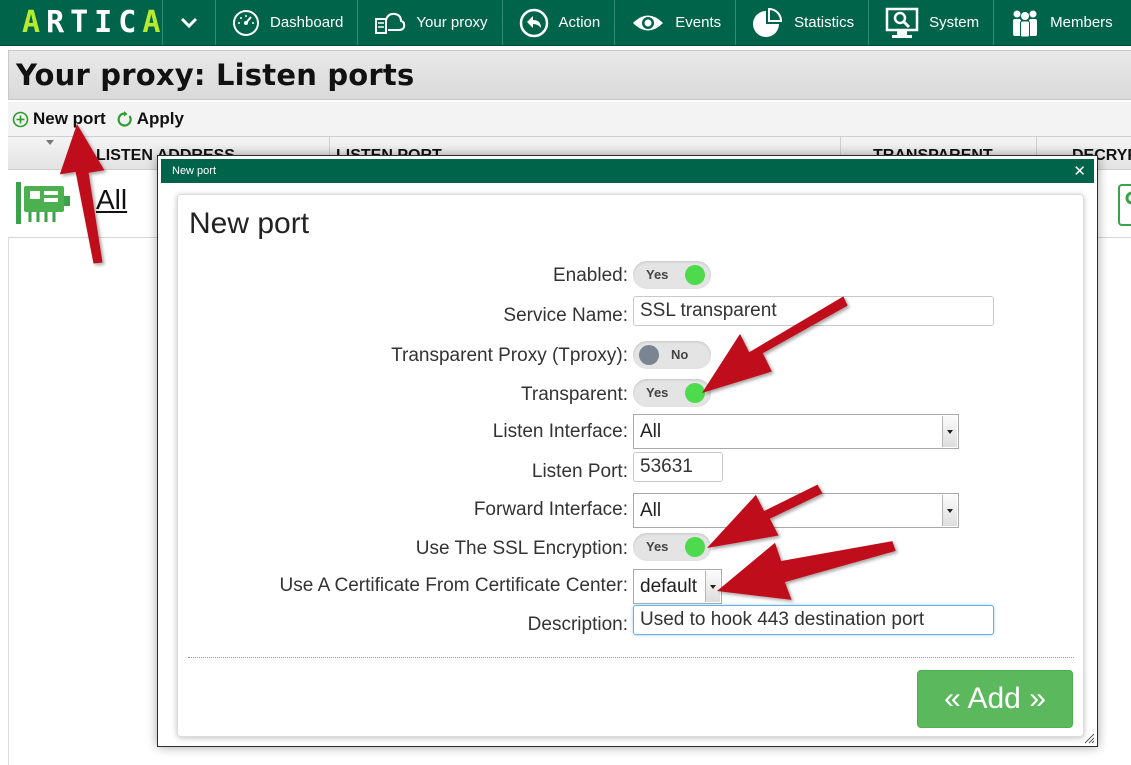 Image resolution: width=1131 pixels, height=765 pixels. I want to click on tproxy-toggle: No, so click(672, 355).